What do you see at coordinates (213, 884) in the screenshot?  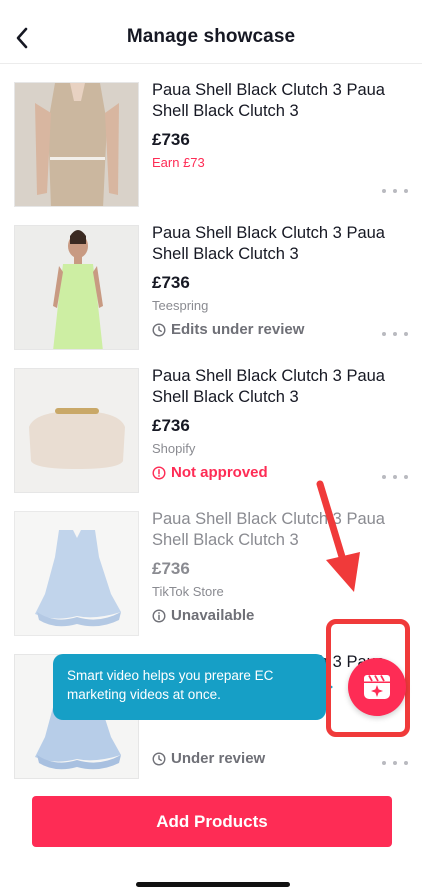 I see `home-indicator` at bounding box center [213, 884].